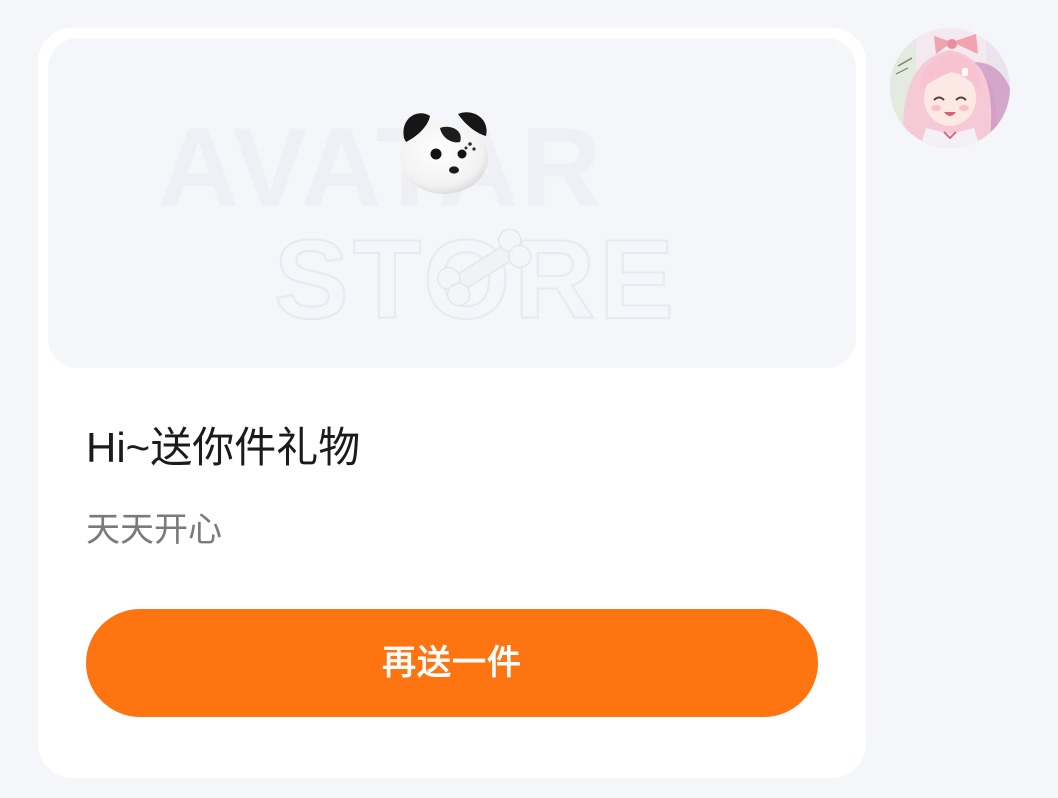 The image size is (1058, 798). I want to click on anime-girl-avatar-icon, so click(950, 88).